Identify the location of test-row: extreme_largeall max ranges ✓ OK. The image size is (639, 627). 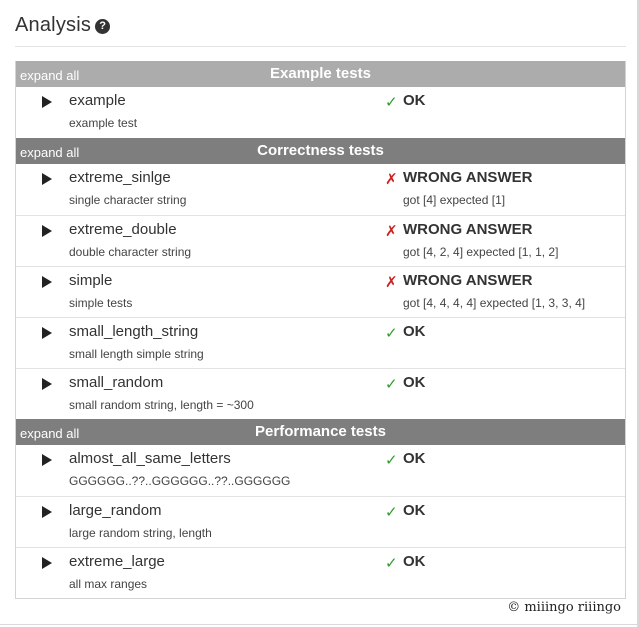
(320, 572).